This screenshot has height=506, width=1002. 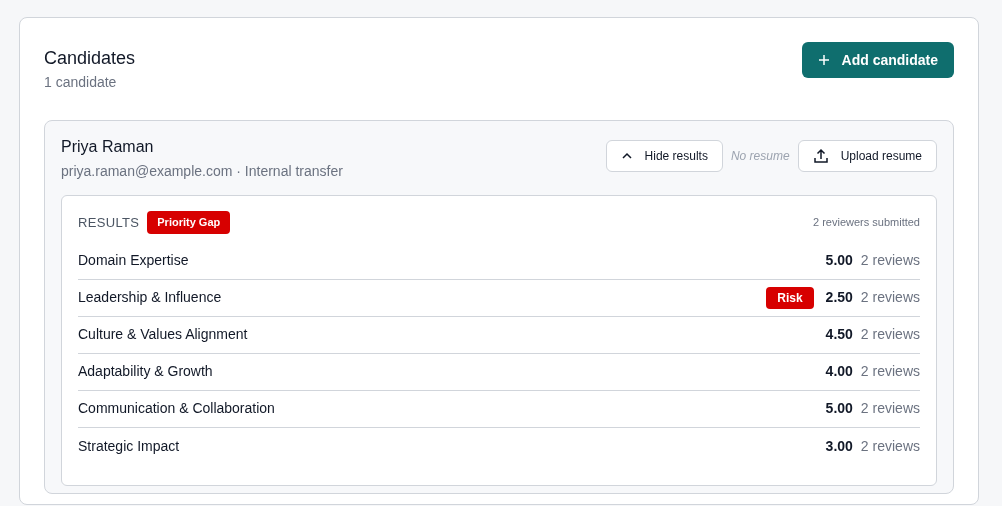 I want to click on criterion-name: Culture & Values Alignment, so click(x=163, y=334).